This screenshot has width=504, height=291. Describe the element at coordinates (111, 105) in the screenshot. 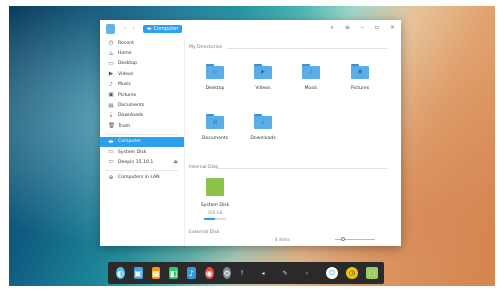

I see `document-icon: ▤` at that location.